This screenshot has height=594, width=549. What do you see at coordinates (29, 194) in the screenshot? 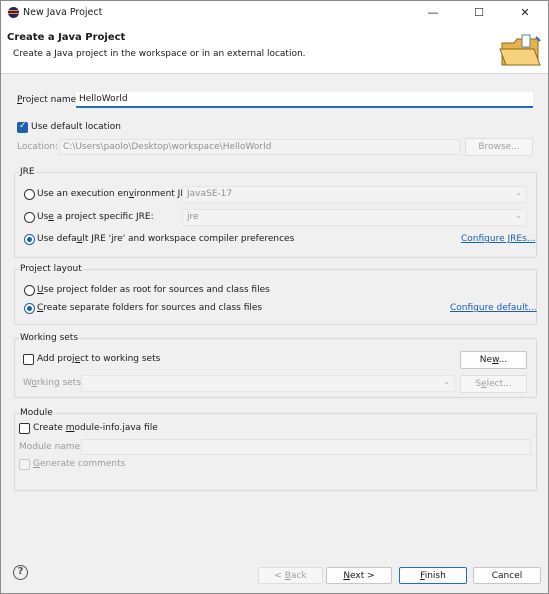
I see `radio-execution-environment` at bounding box center [29, 194].